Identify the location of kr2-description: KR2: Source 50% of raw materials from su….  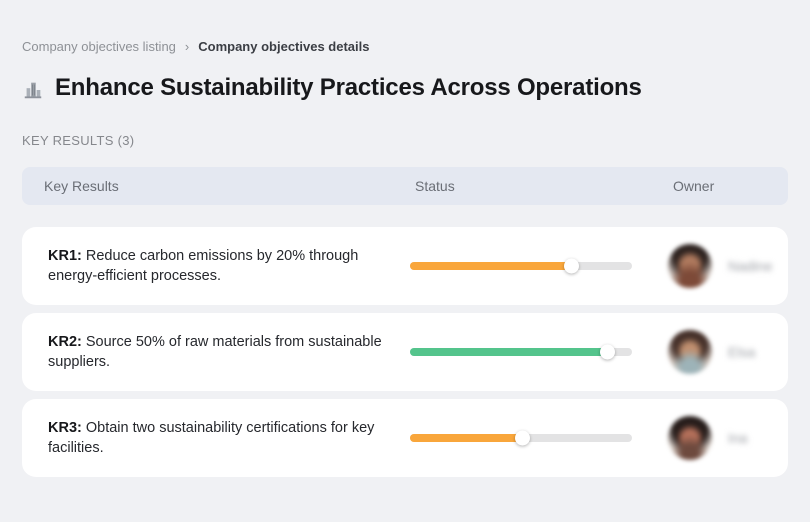
(219, 352).